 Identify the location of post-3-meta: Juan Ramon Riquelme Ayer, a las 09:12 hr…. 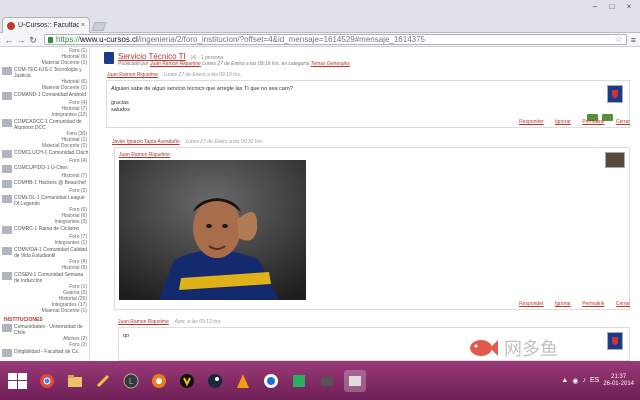
(169, 322).